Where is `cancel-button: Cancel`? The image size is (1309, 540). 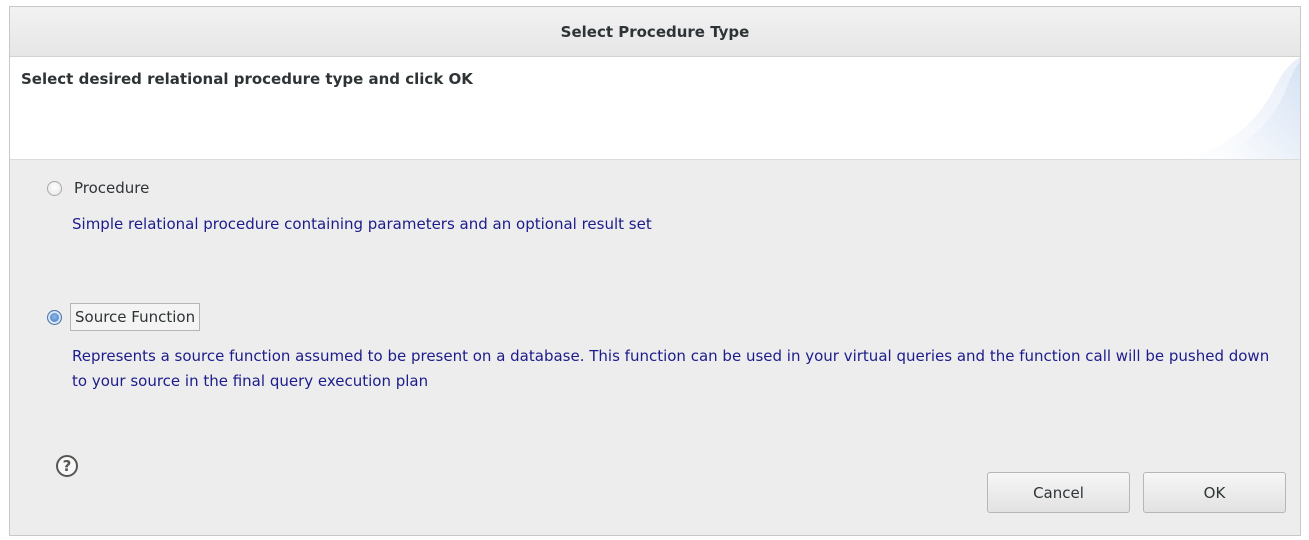 cancel-button: Cancel is located at coordinates (1058, 492).